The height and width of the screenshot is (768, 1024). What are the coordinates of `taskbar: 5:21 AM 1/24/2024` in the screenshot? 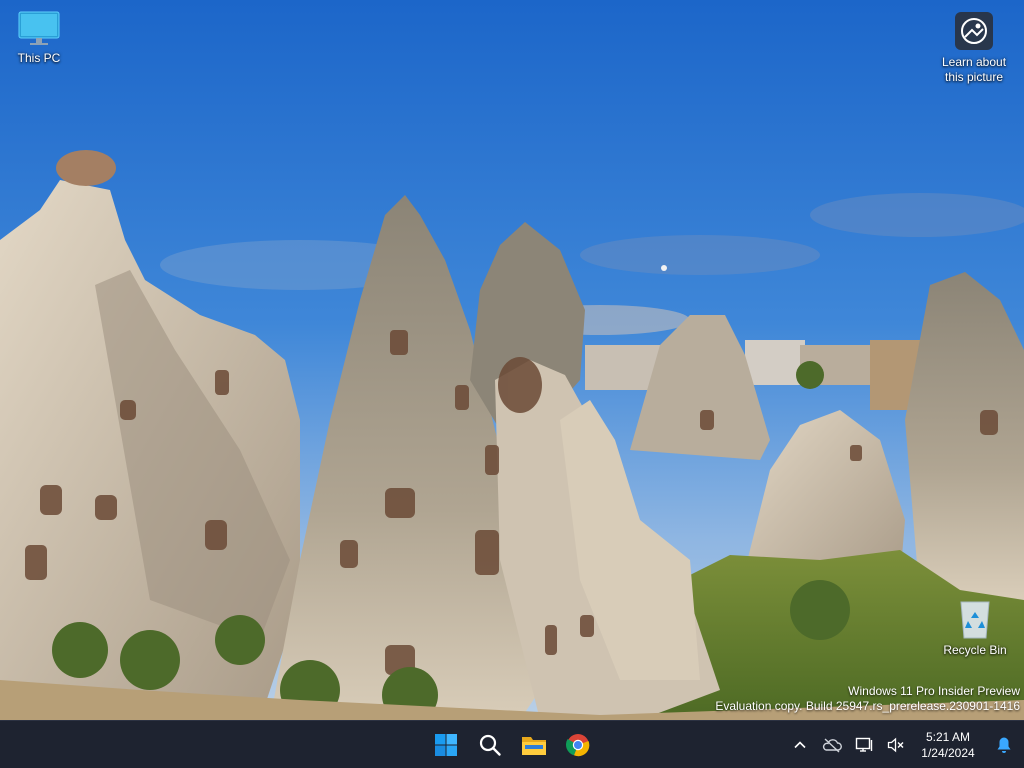 It's located at (512, 744).